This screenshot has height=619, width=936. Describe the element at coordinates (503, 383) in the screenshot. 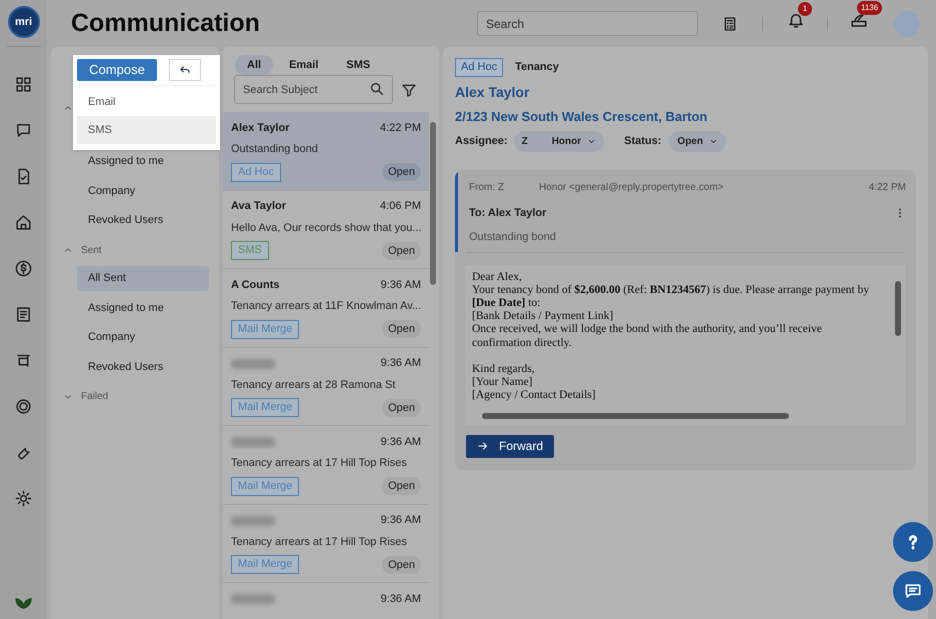

I see `body-text-line: [Your Name]` at that location.